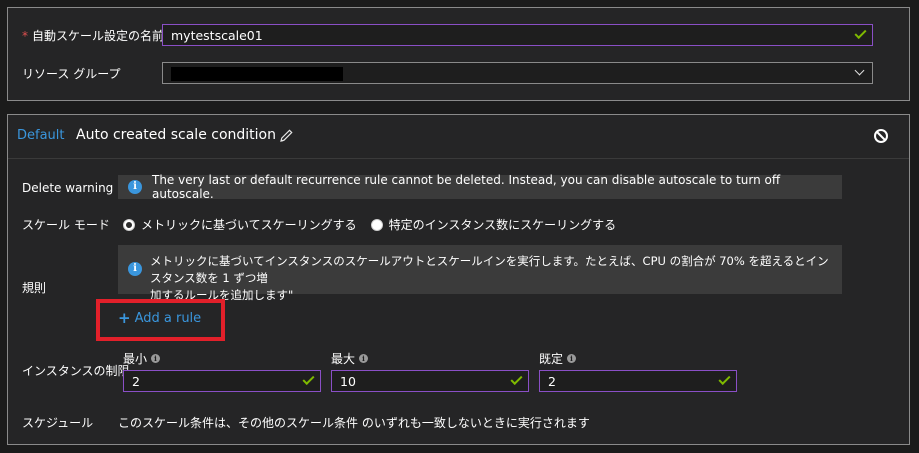 The height and width of the screenshot is (453, 919). Describe the element at coordinates (222, 381) in the screenshot. I see `min-instances-input: 2` at that location.